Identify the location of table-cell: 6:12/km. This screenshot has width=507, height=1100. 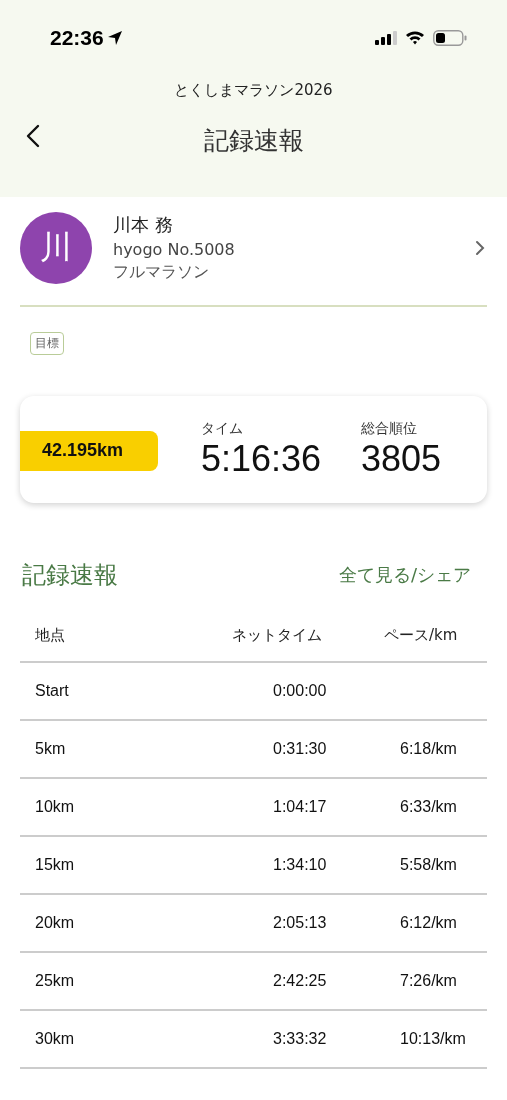
(428, 922).